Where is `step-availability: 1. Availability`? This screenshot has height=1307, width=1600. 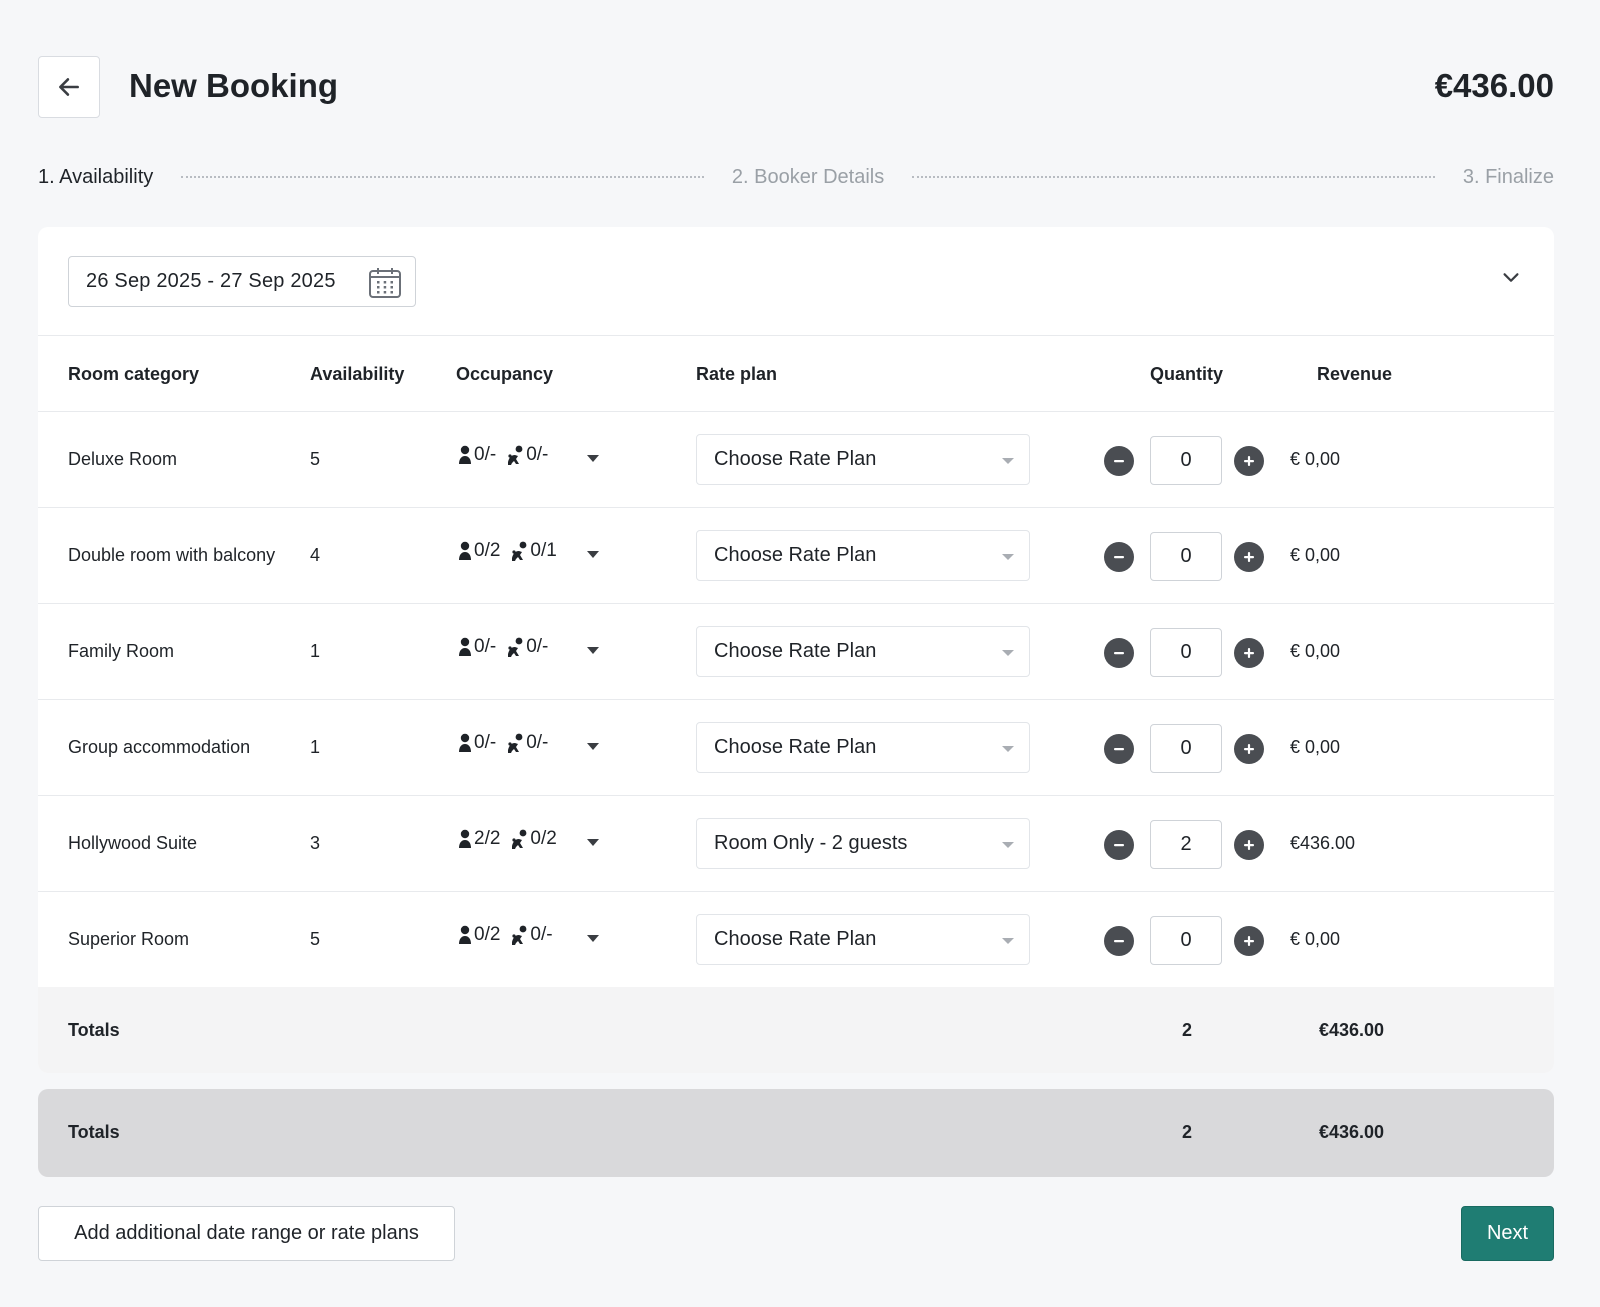
step-availability: 1. Availability is located at coordinates (95, 177).